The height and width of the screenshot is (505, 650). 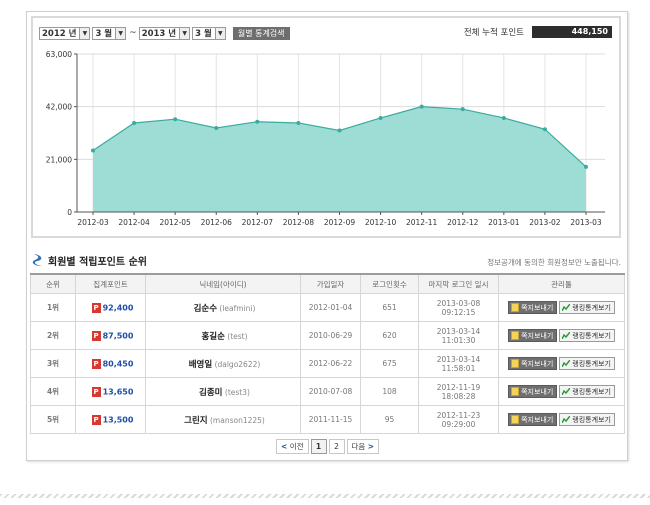 What do you see at coordinates (203, 34) in the screenshot?
I see `end-month-value: 3 월` at bounding box center [203, 34].